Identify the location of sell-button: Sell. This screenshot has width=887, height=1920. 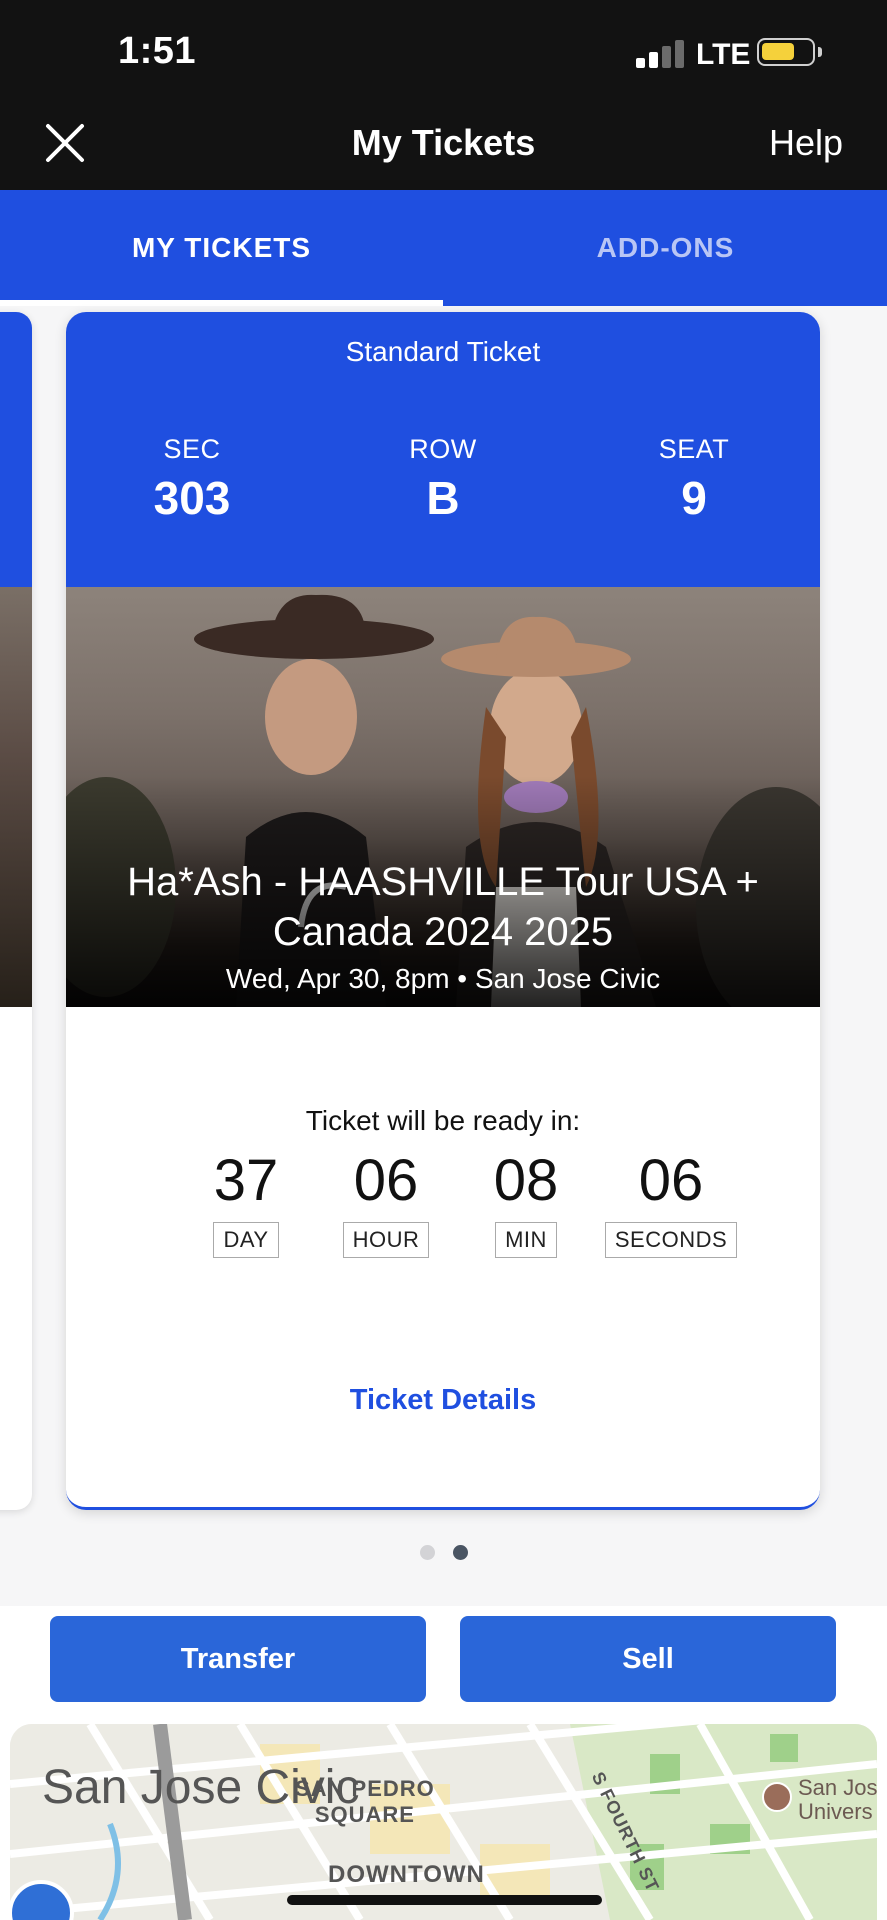
(648, 1659).